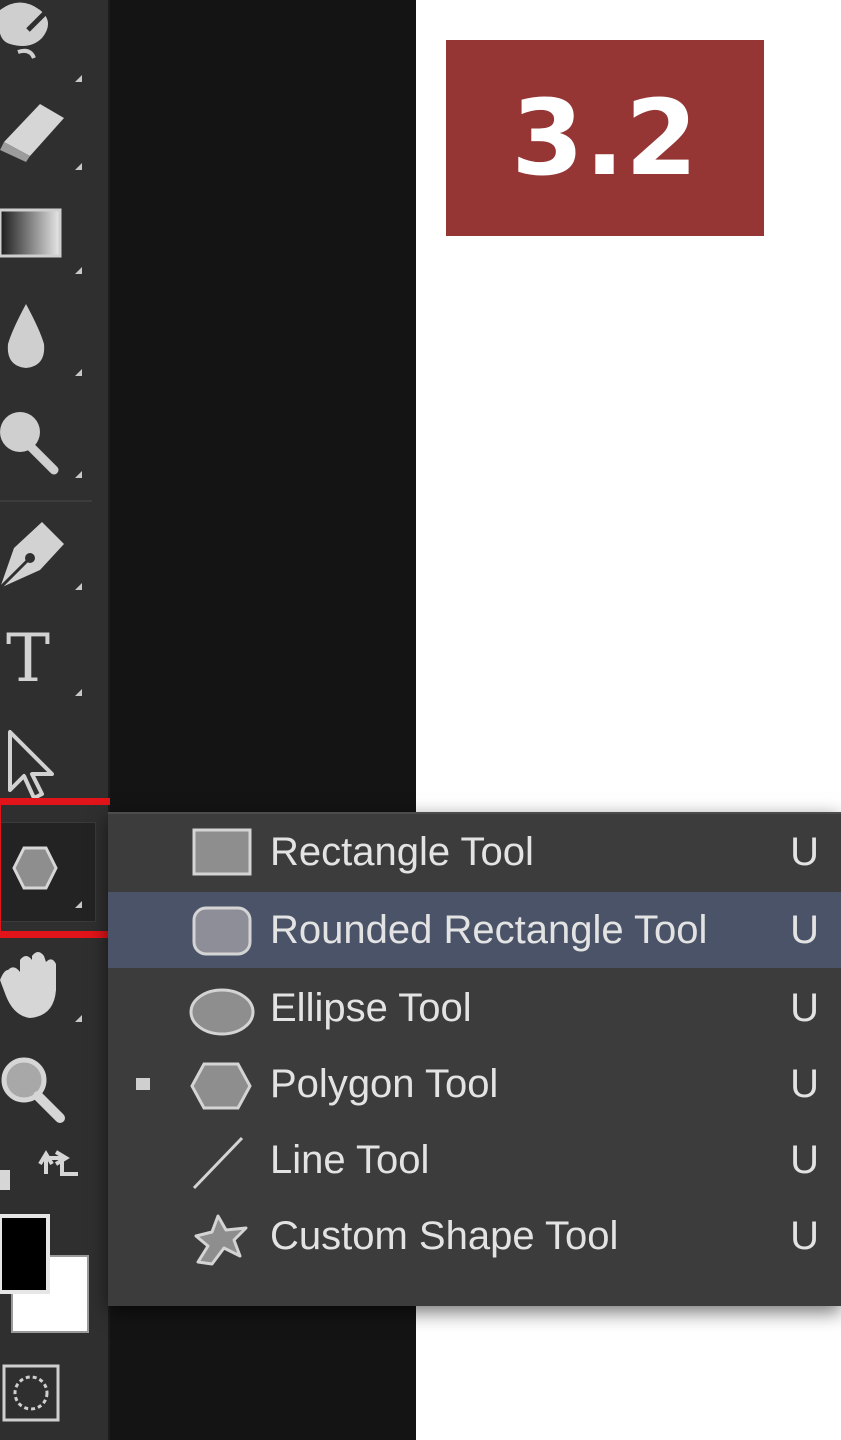 This screenshot has width=841, height=1440. Describe the element at coordinates (45, 763) in the screenshot. I see `path-selection-tool` at that location.